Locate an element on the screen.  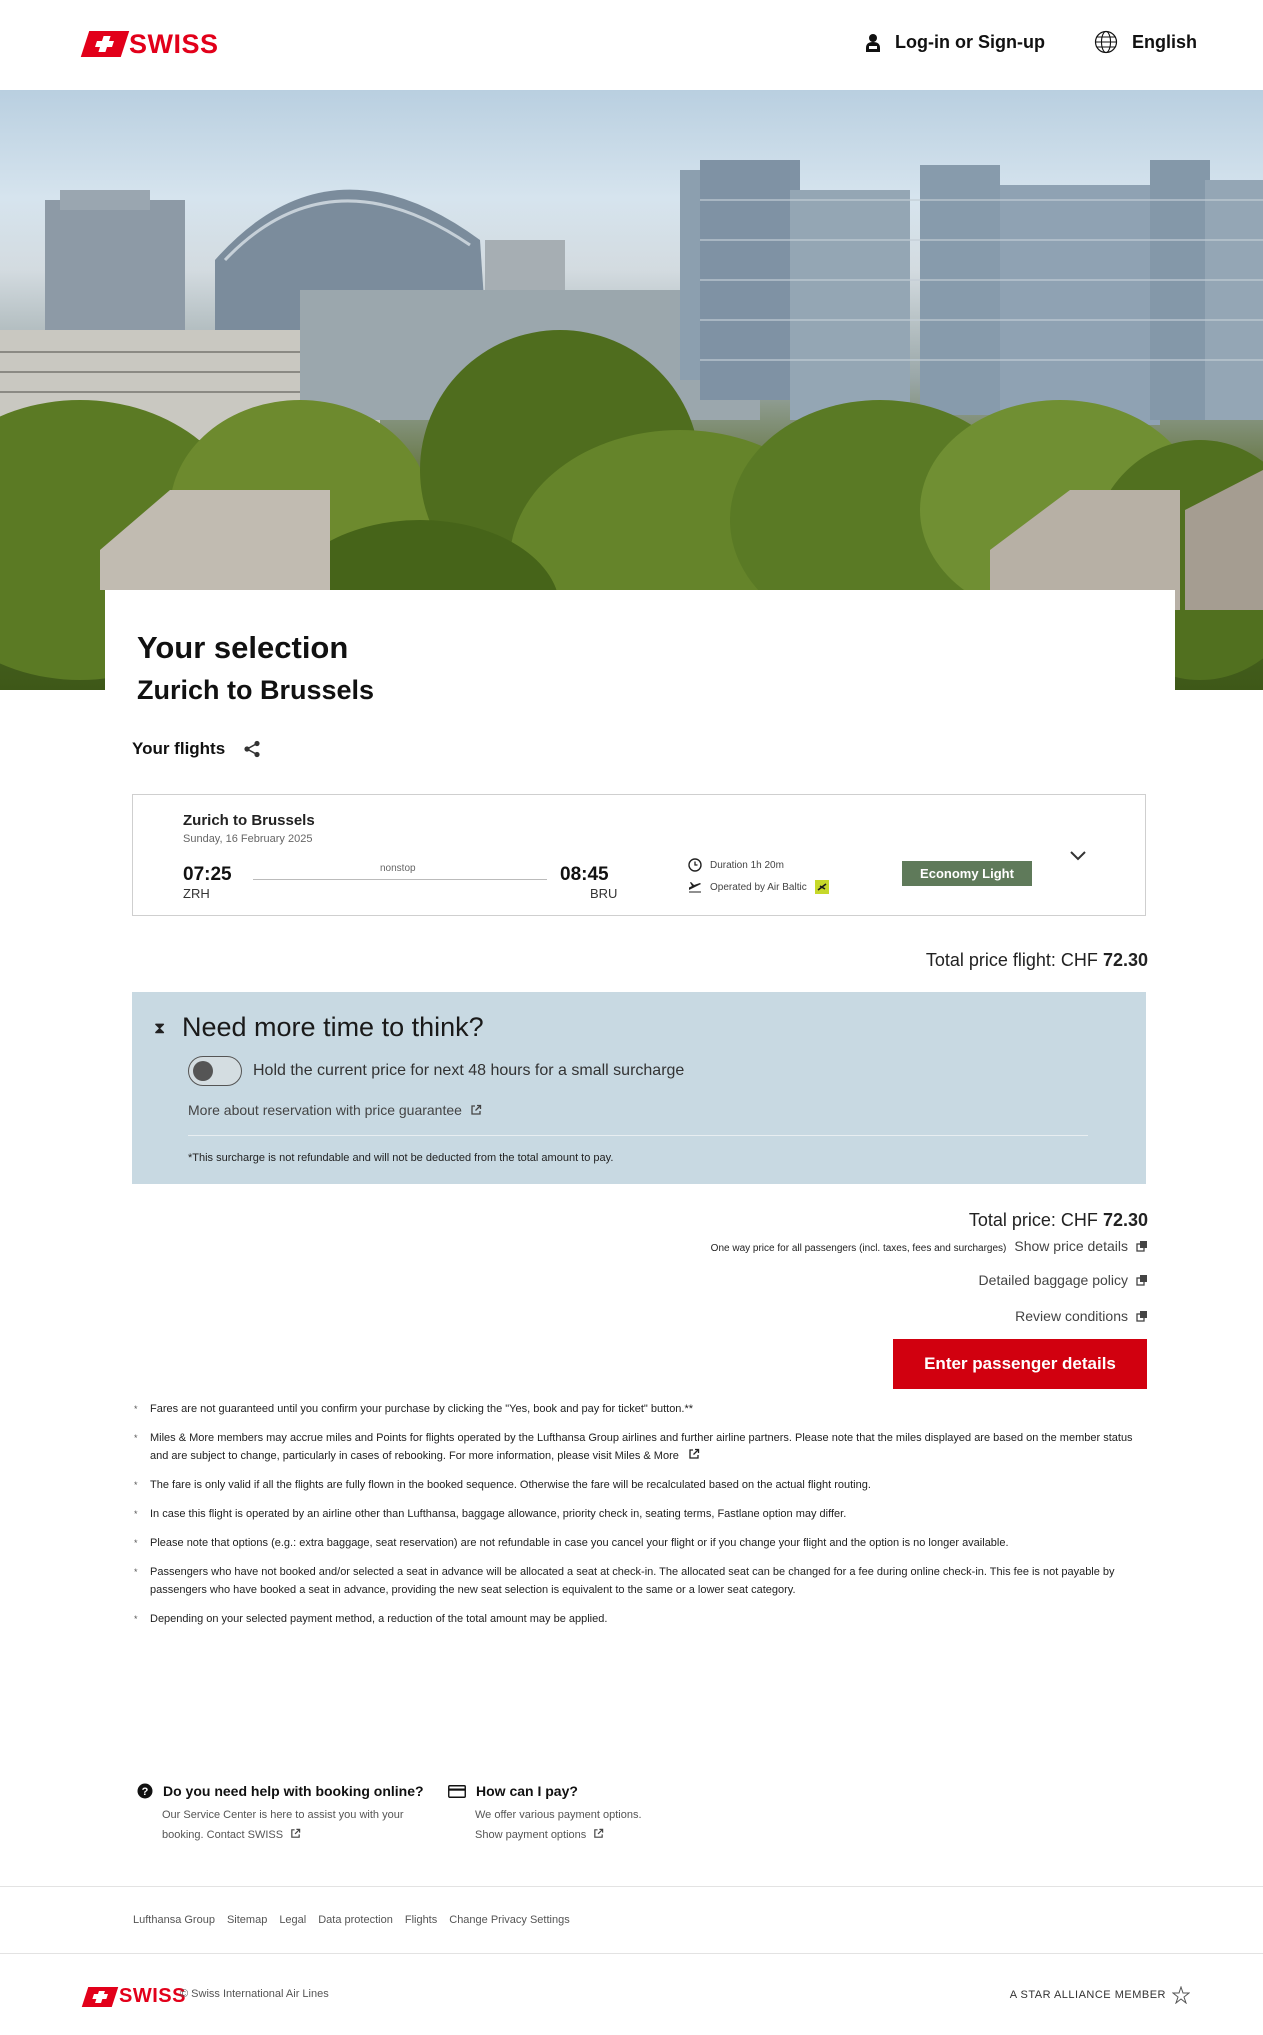
total-price-flight: Total price flight: CHF 72.30 is located at coordinates (1037, 960).